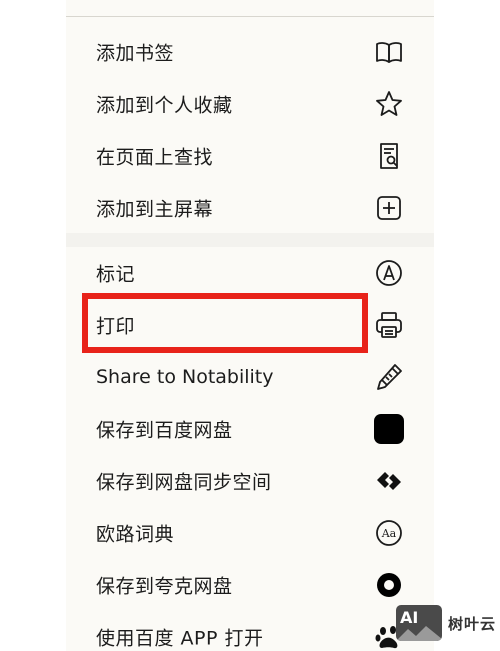 This screenshot has height=651, width=500. What do you see at coordinates (389, 585) in the screenshot?
I see `quark-icon` at bounding box center [389, 585].